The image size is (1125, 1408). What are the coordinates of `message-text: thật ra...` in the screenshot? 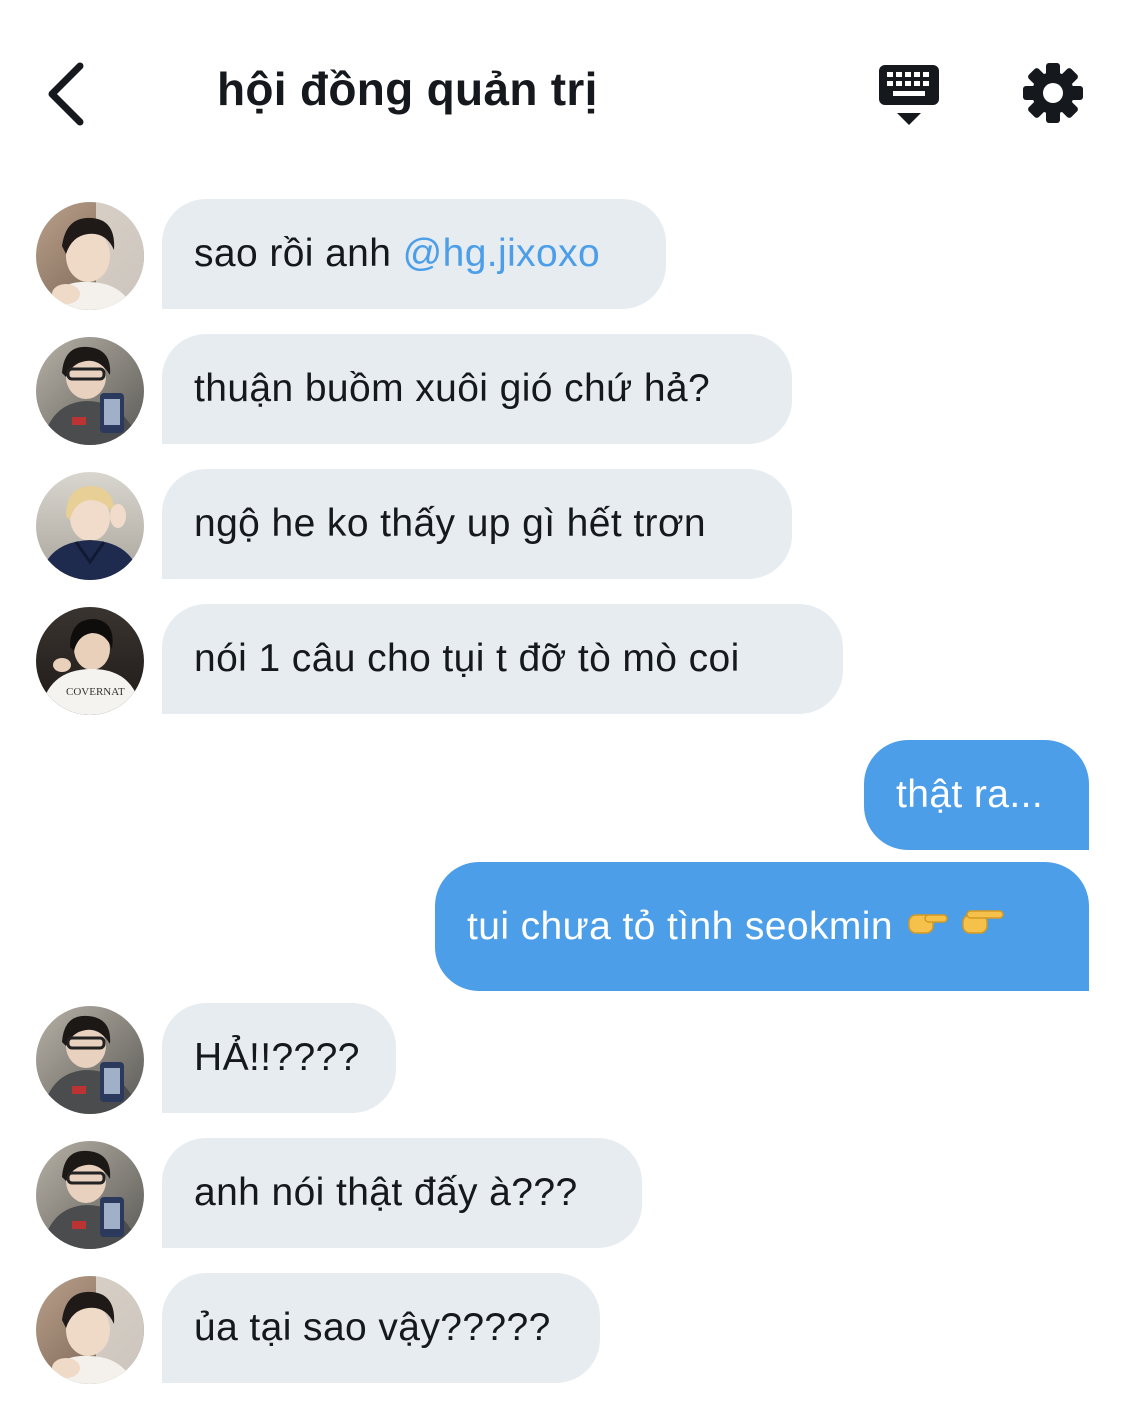 It's located at (970, 794).